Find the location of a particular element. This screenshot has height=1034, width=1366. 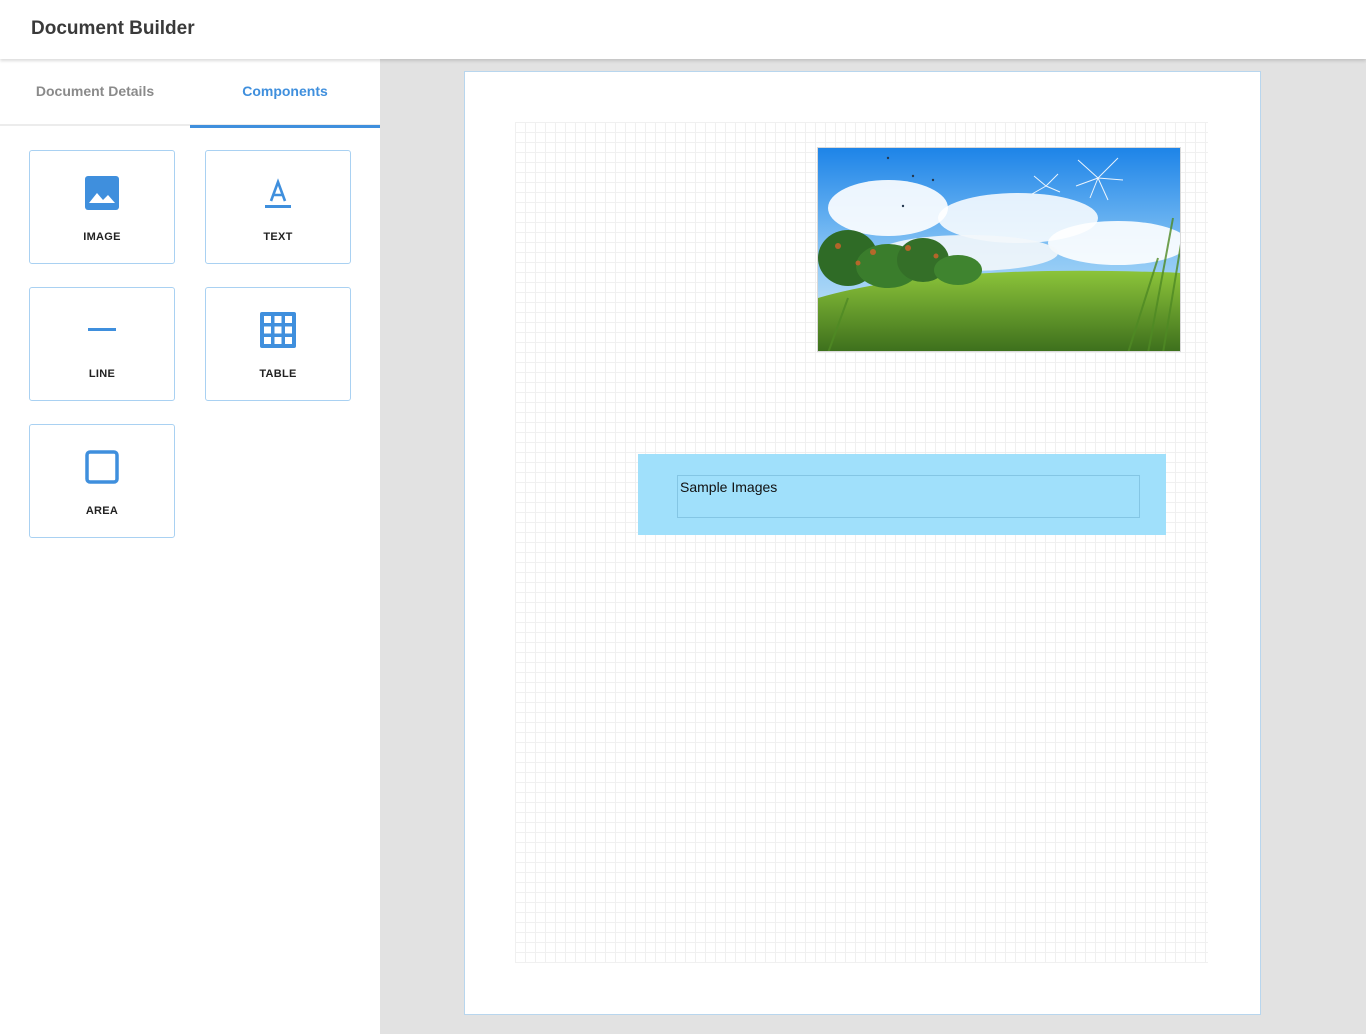

component-line-button: LINE is located at coordinates (102, 344).